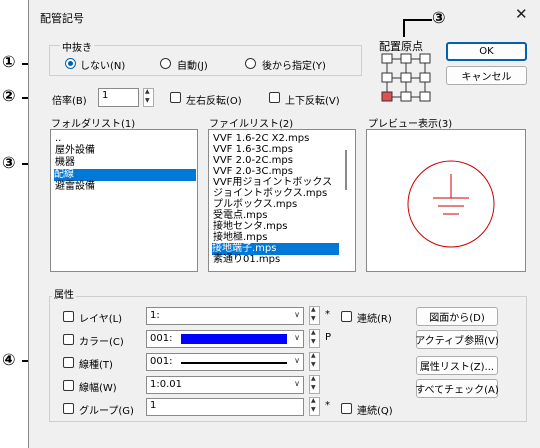 This screenshot has height=448, width=540. Describe the element at coordinates (58, 139) in the screenshot. I see `folder-item: ..` at that location.